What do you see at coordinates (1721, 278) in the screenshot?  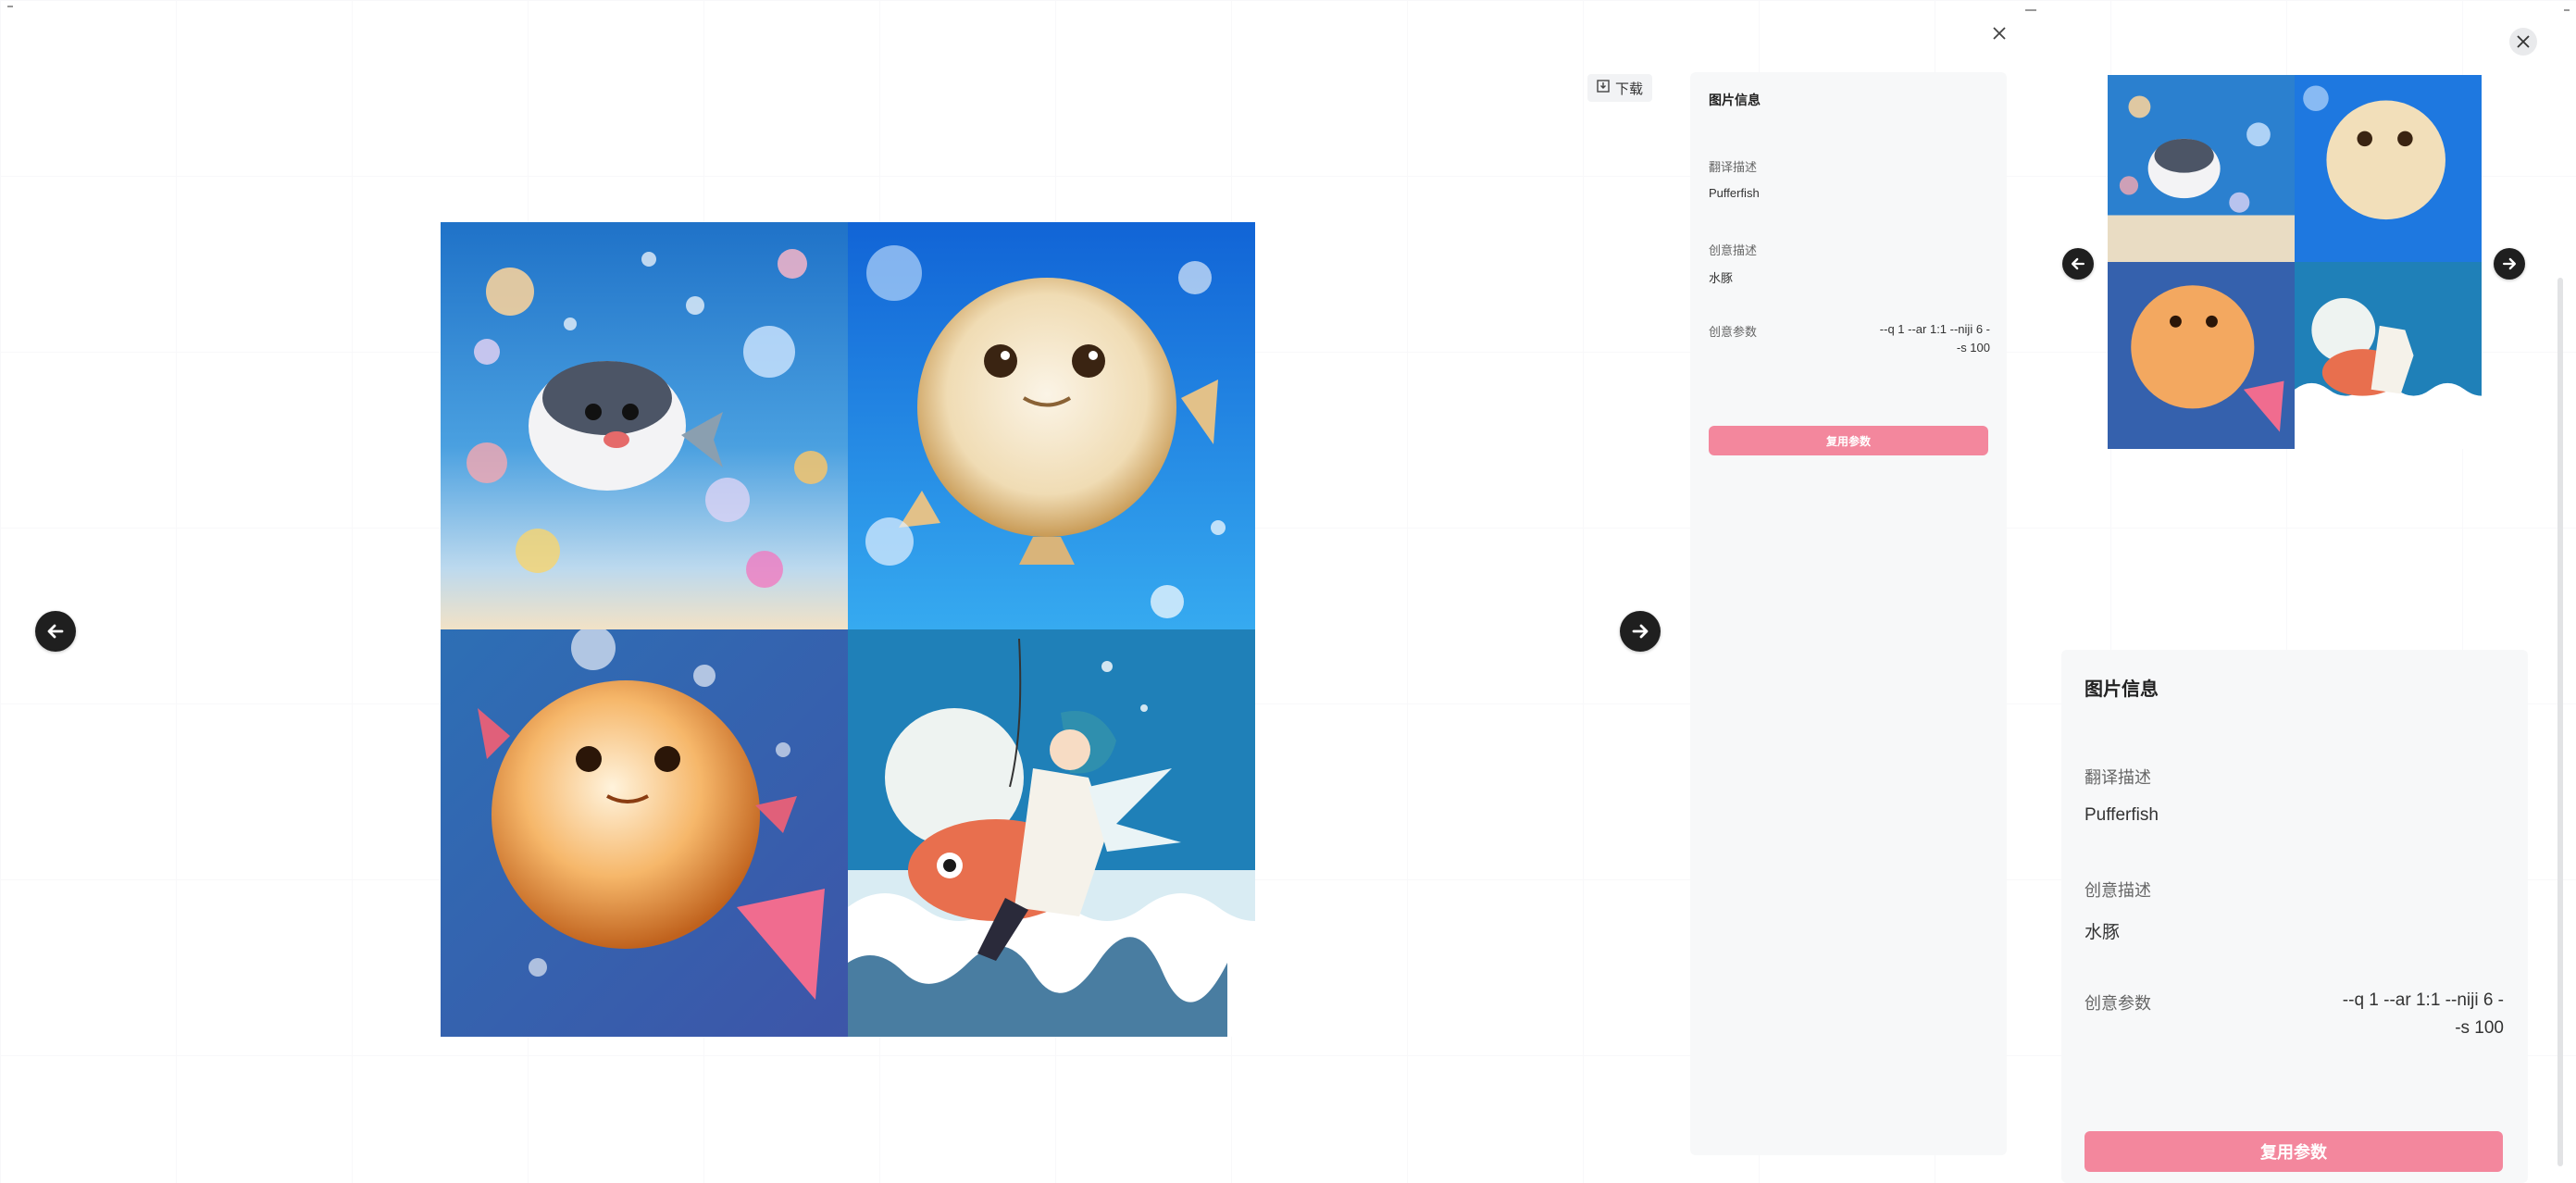 I see `creative-value: 水豚` at bounding box center [1721, 278].